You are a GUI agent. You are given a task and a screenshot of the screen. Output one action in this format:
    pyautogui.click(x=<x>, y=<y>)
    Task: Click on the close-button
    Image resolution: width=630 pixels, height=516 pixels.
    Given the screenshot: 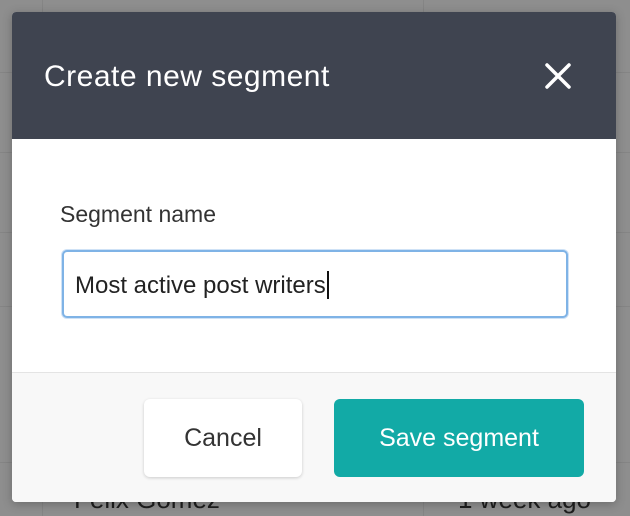 What is the action you would take?
    pyautogui.click(x=558, y=76)
    